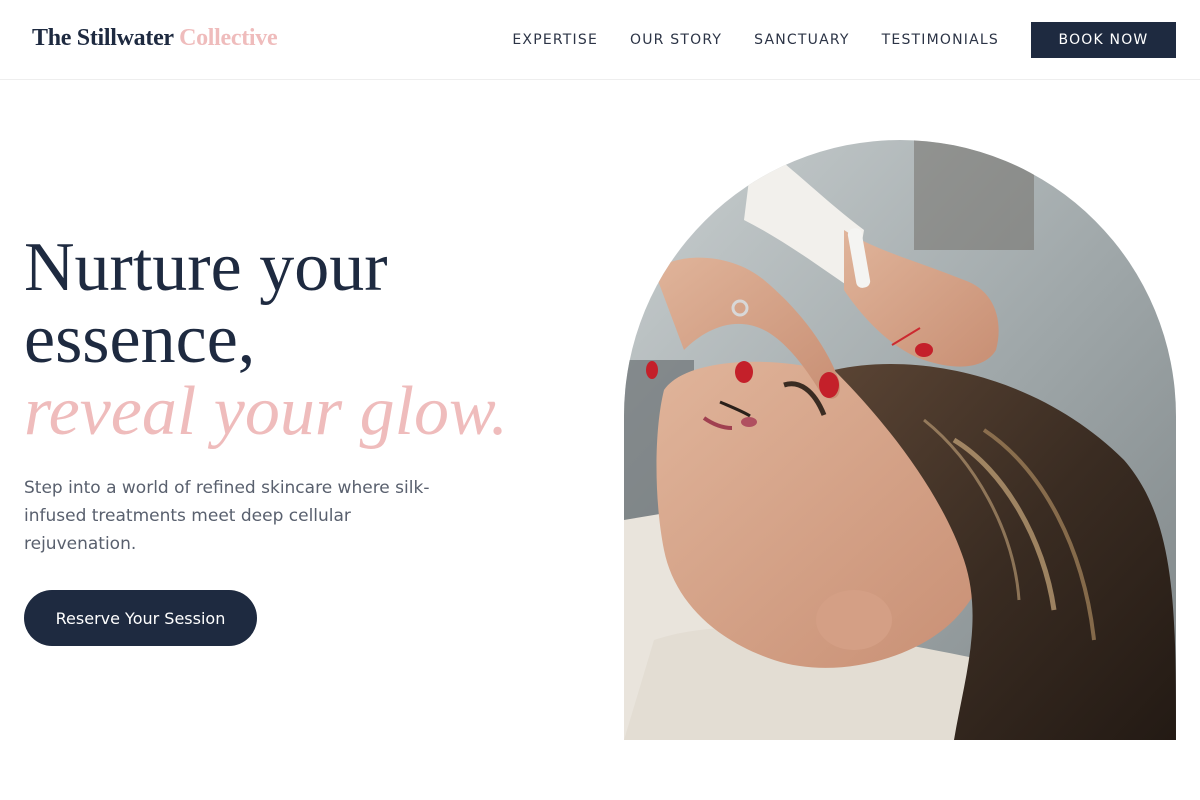 The height and width of the screenshot is (800, 1200). I want to click on brand-accent: Collective, so click(228, 38).